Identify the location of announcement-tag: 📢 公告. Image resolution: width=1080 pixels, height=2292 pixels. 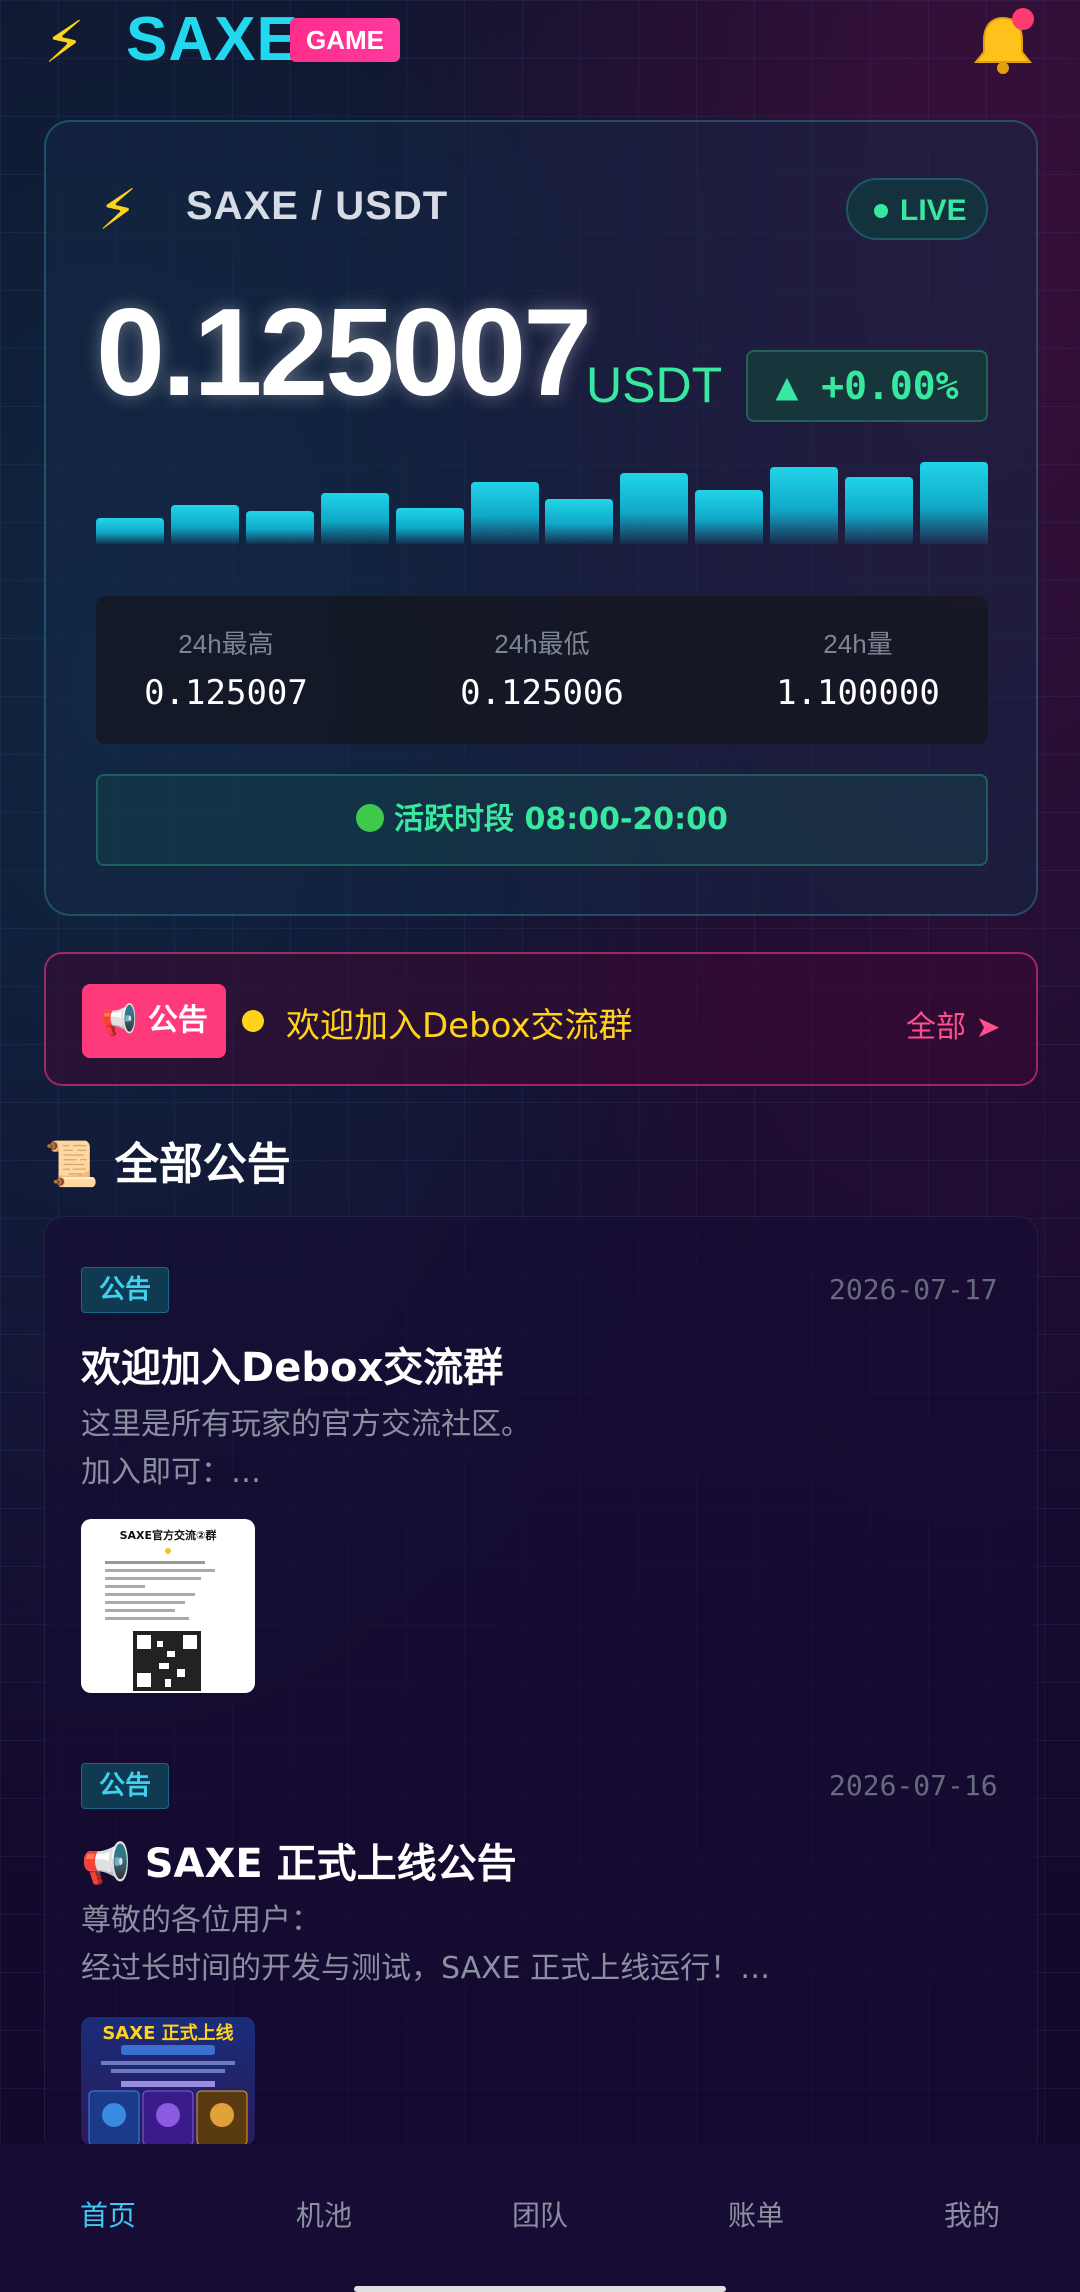
(154, 1021).